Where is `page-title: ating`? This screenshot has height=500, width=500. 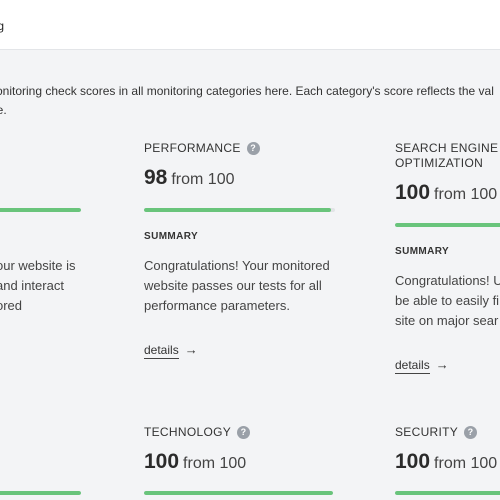 page-title: ating is located at coordinates (2, 26).